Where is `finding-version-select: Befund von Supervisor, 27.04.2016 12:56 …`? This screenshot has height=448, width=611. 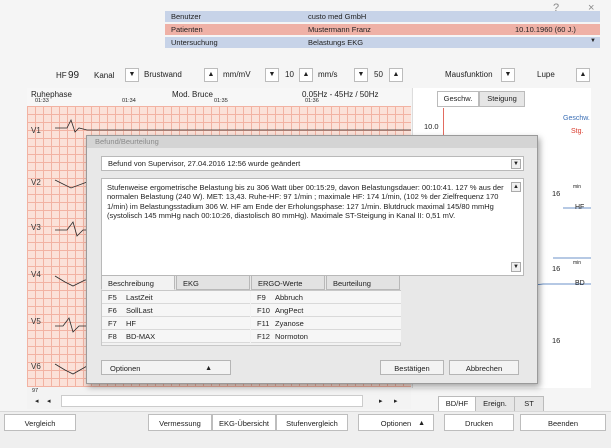 finding-version-select: Befund von Supervisor, 27.04.2016 12:56 … is located at coordinates (312, 163).